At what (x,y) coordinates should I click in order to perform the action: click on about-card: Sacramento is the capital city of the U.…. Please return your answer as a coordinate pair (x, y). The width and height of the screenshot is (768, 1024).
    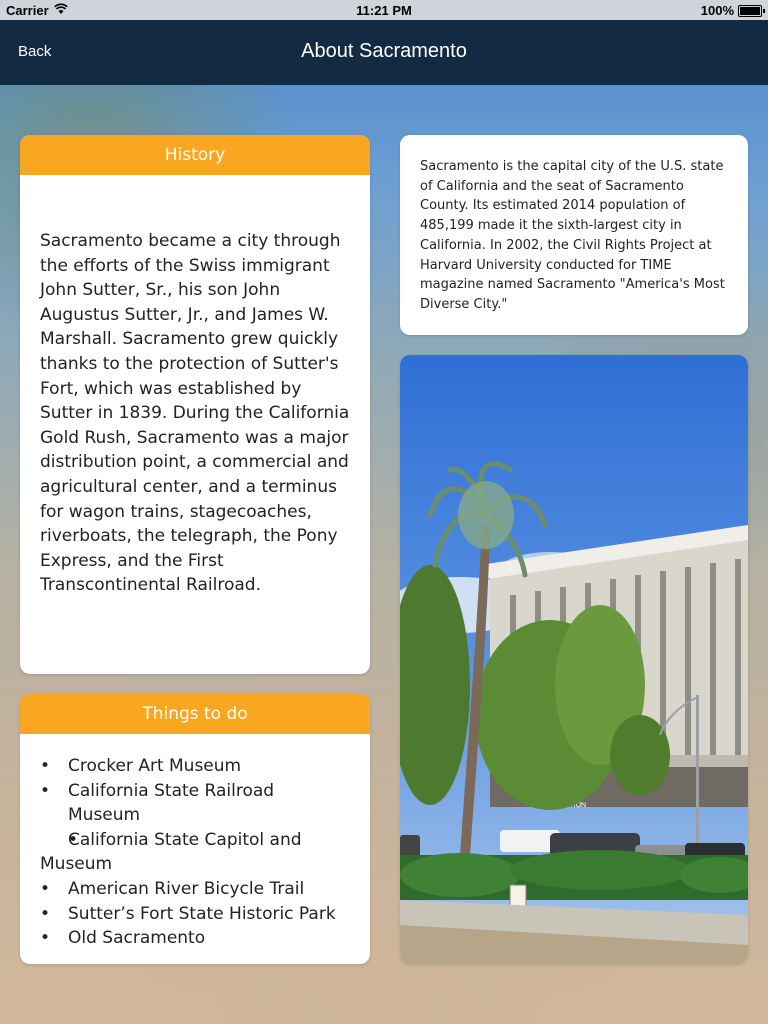
    Looking at the image, I should click on (574, 235).